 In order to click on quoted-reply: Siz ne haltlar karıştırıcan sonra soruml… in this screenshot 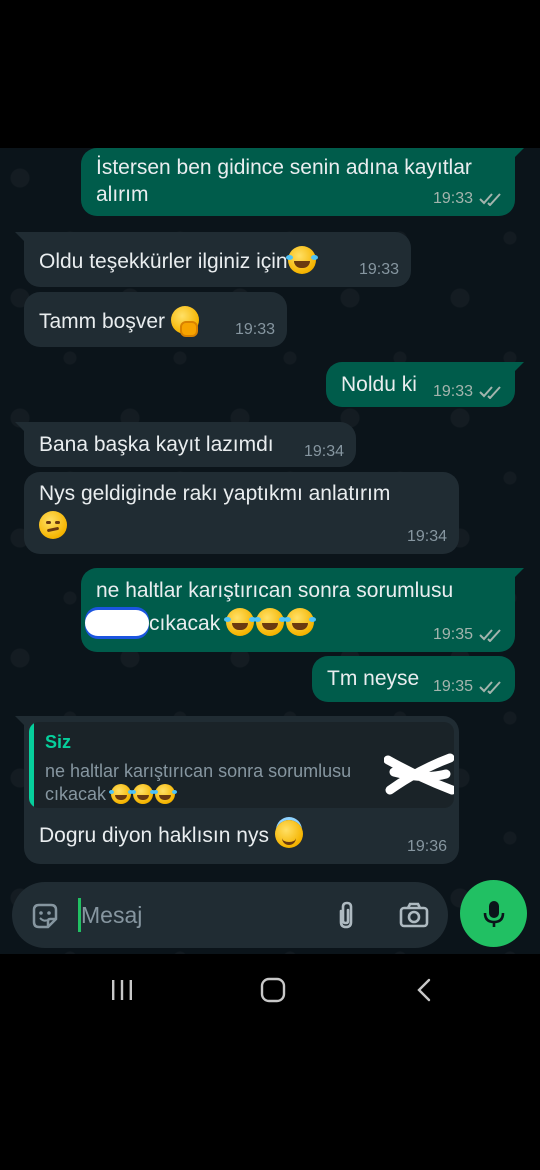, I will do `click(241, 765)`.